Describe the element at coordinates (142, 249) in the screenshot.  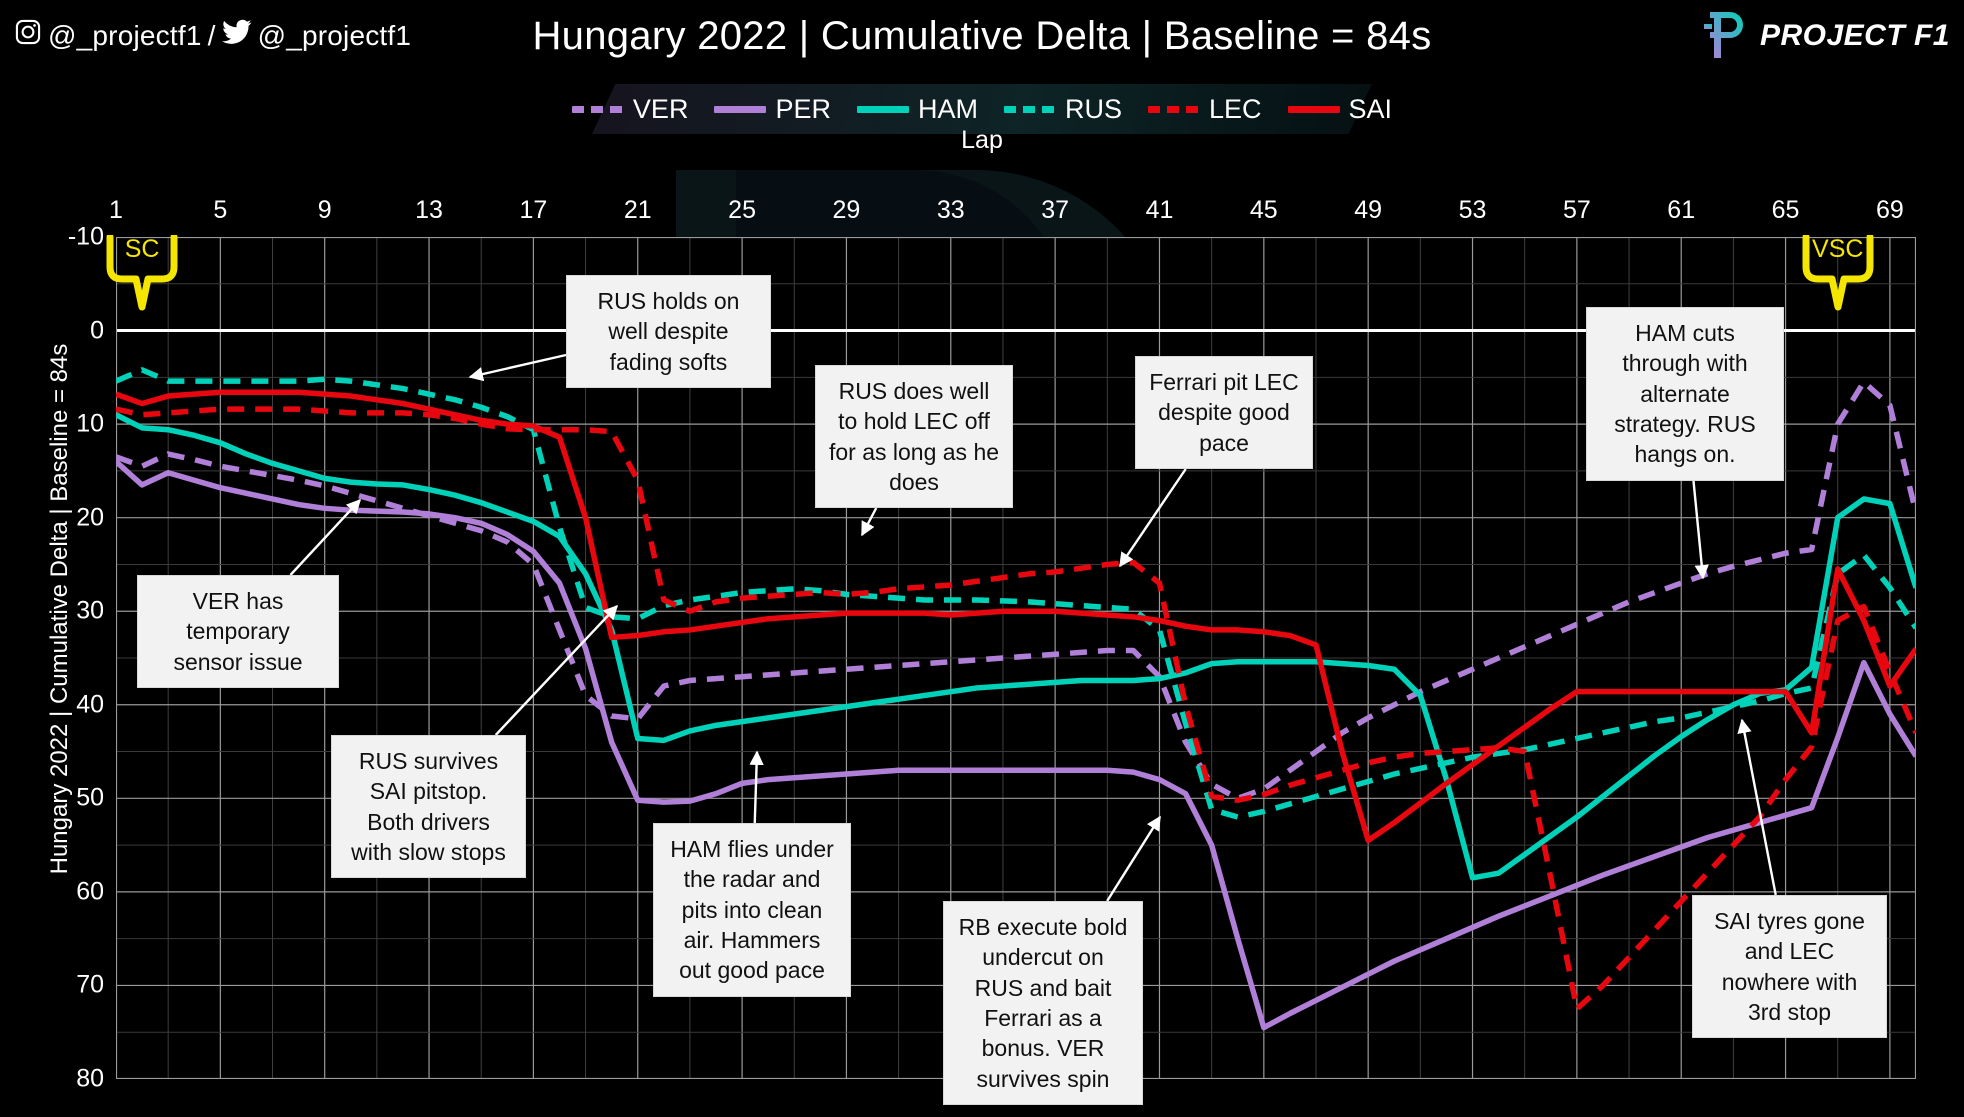
I see `flag-label-sc: SC` at that location.